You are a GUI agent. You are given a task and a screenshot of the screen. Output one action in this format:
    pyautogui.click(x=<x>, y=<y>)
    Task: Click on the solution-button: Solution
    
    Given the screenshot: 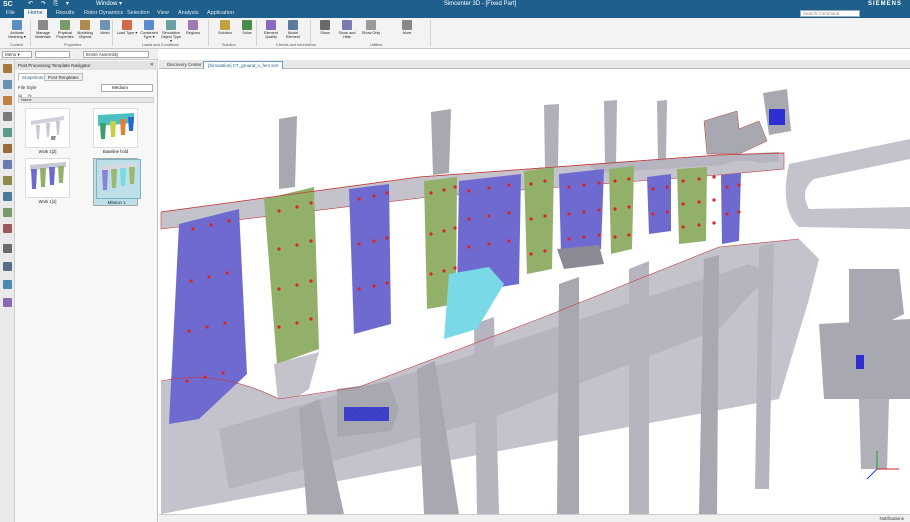 What is the action you would take?
    pyautogui.click(x=225, y=27)
    